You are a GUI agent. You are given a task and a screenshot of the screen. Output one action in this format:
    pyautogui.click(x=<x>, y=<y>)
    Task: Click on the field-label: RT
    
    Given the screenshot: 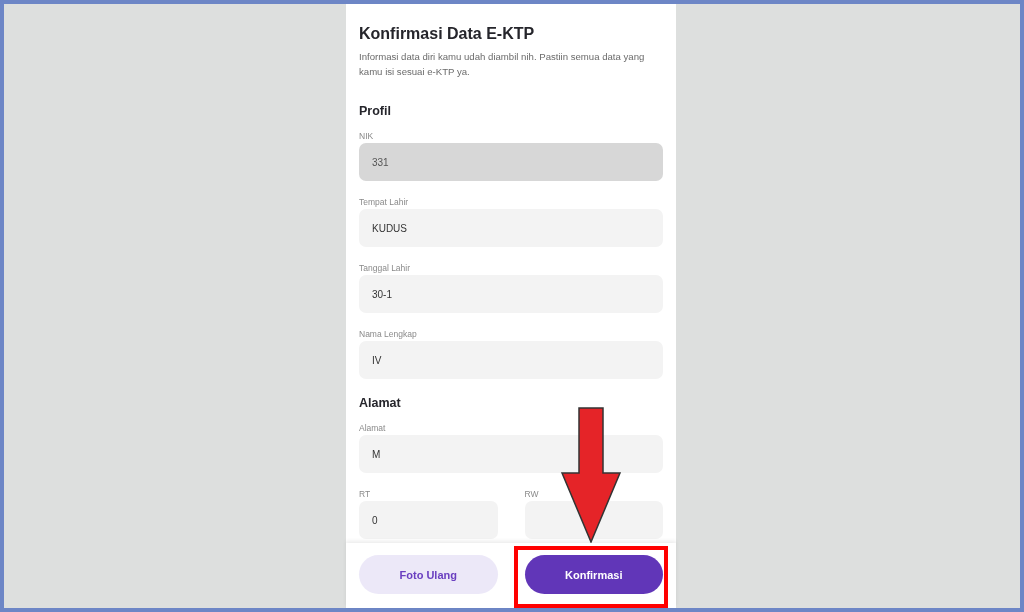 What is the action you would take?
    pyautogui.click(x=365, y=494)
    